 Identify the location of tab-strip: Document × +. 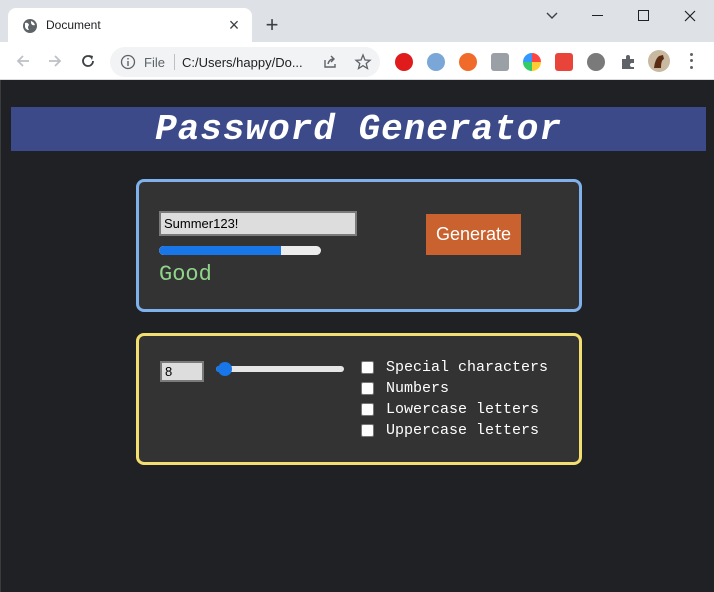
(357, 21).